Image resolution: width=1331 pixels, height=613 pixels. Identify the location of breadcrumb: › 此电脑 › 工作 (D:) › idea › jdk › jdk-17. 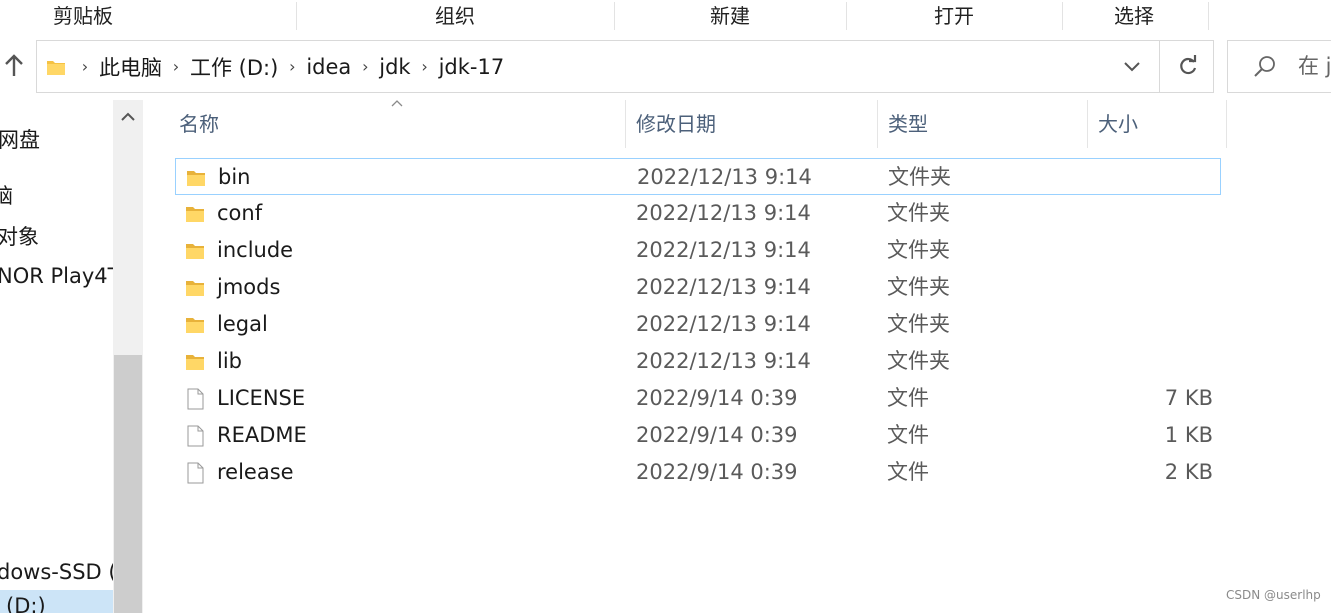
(276, 66).